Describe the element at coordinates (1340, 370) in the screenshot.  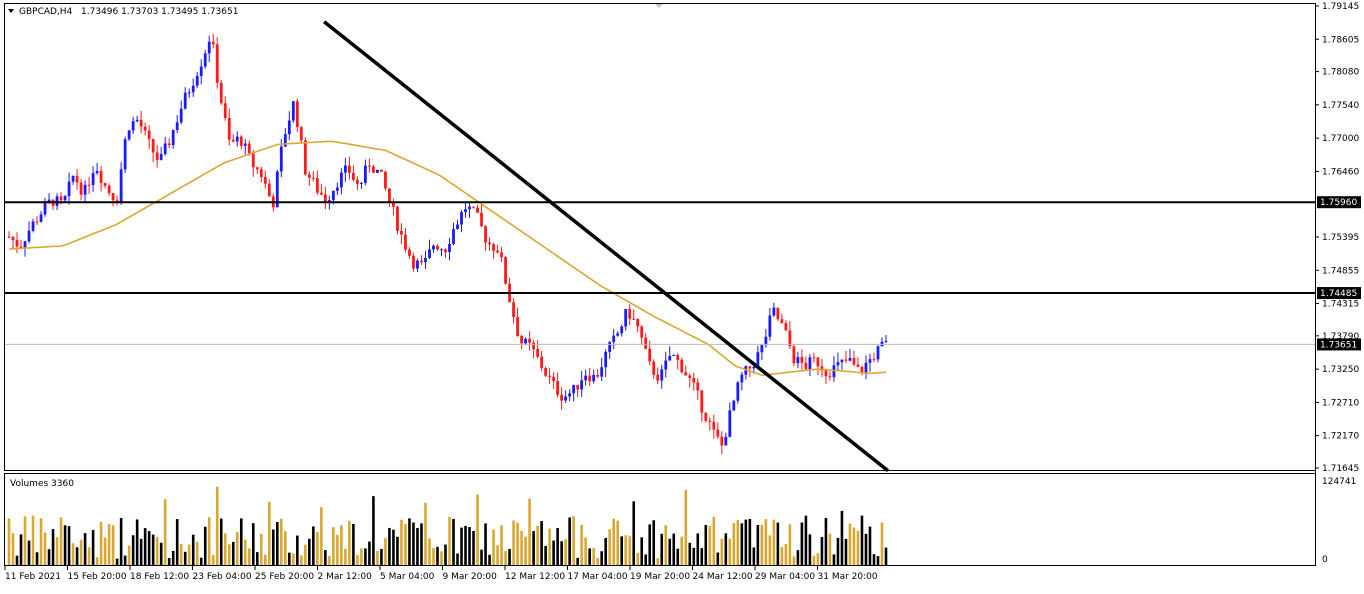
I see `y-tick-label: 1.73250` at that location.